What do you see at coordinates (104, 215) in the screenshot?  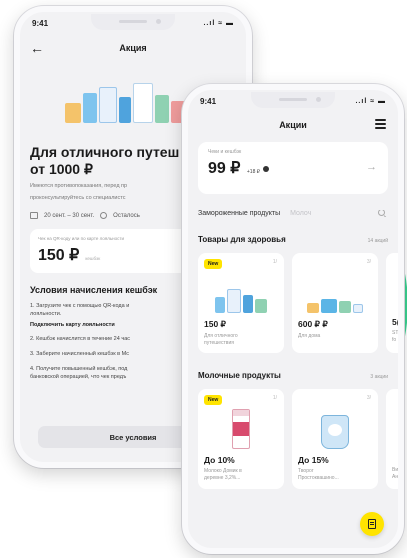 I see `clock-icon` at bounding box center [104, 215].